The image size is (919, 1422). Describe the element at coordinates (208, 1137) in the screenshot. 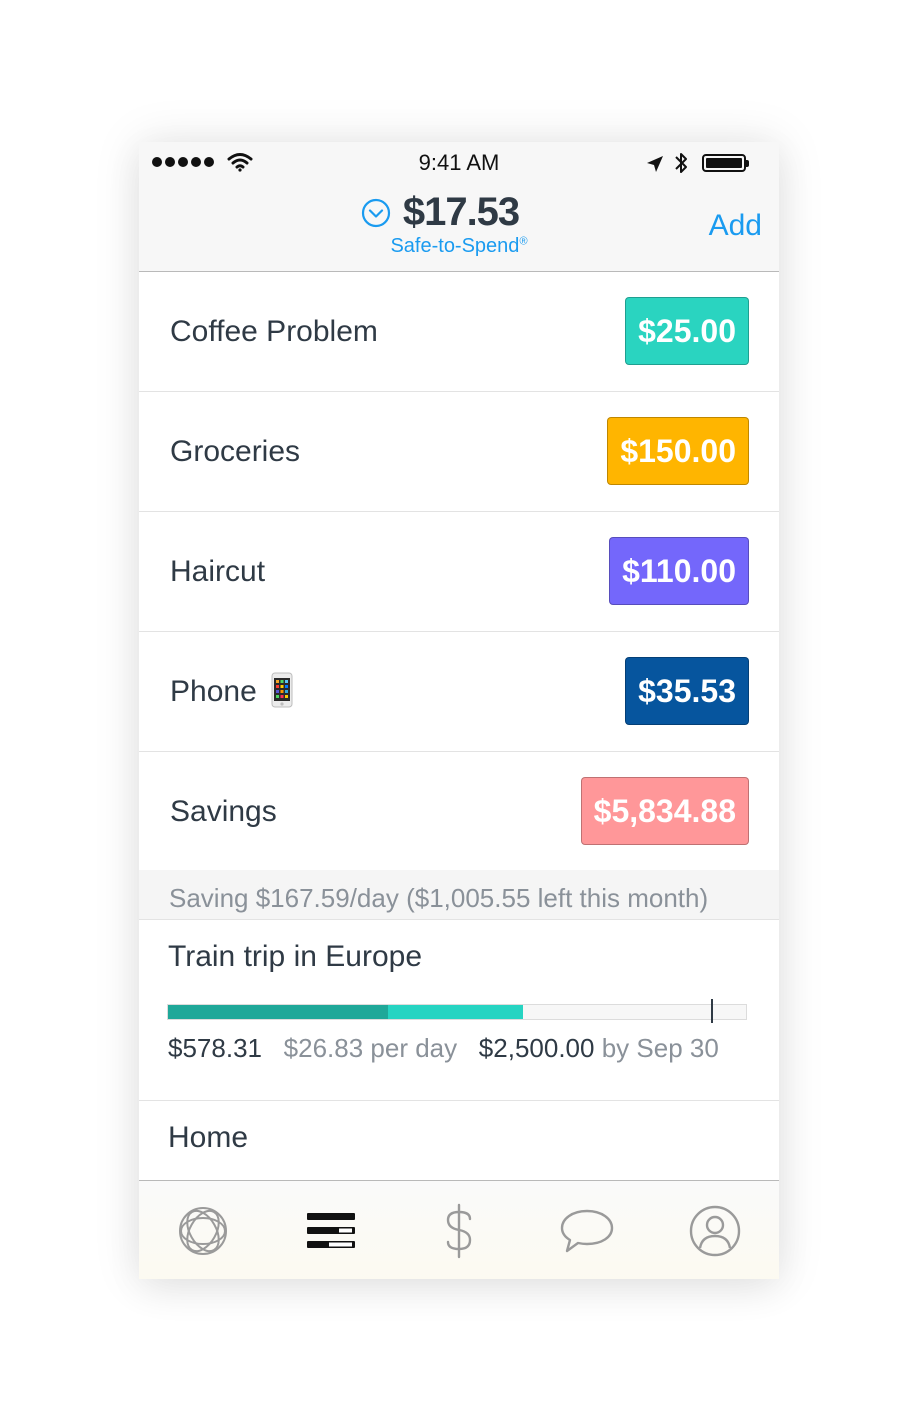

I see `goal-name: Home` at that location.